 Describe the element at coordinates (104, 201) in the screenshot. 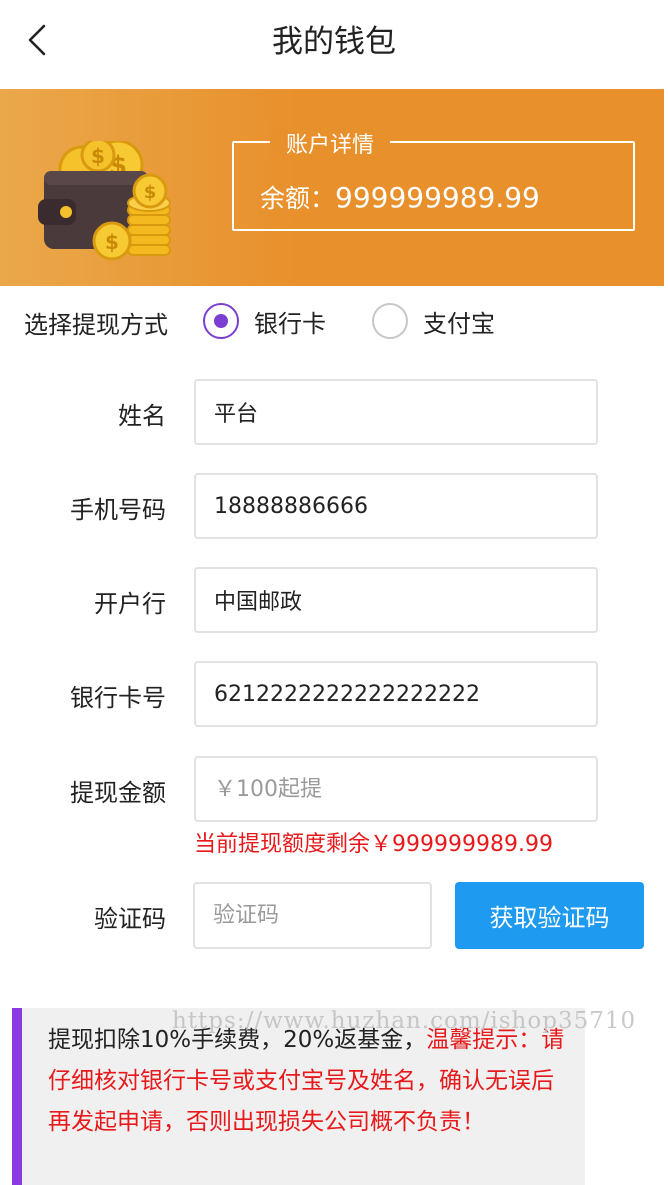

I see `wallet-coins-icon: $ $ $ $` at that location.